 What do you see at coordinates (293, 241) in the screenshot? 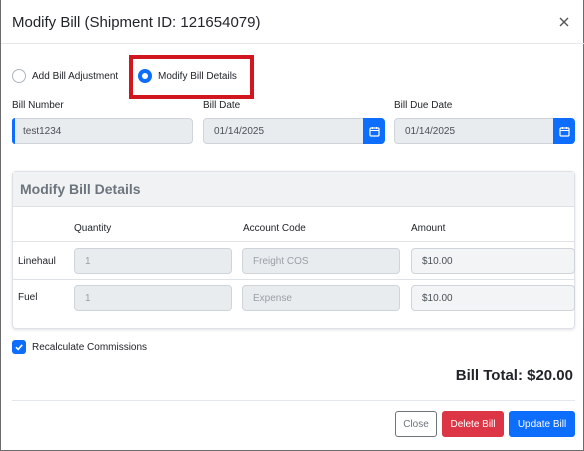
I see `table-header-divider` at bounding box center [293, 241].